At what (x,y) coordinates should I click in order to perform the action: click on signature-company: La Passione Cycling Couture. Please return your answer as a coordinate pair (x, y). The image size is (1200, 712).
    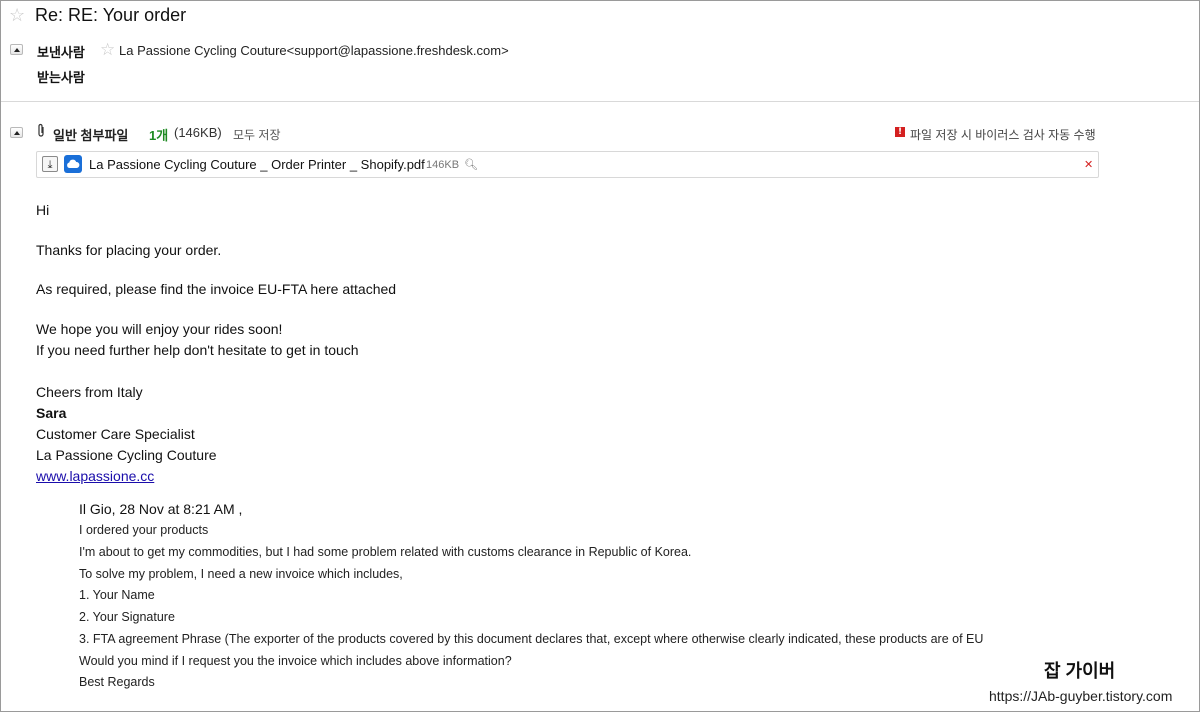
    Looking at the image, I should click on (126, 455).